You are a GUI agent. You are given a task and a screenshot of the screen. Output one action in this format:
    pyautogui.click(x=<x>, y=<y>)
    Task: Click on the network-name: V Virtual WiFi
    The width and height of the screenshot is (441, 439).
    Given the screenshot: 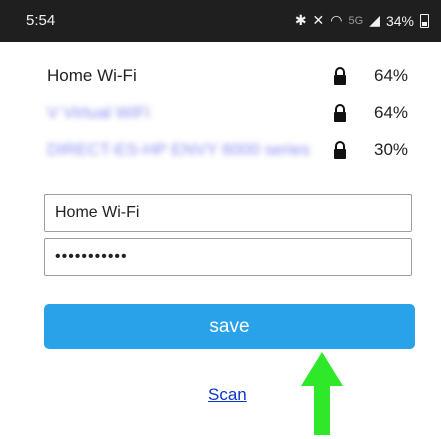 What is the action you would take?
    pyautogui.click(x=98, y=112)
    